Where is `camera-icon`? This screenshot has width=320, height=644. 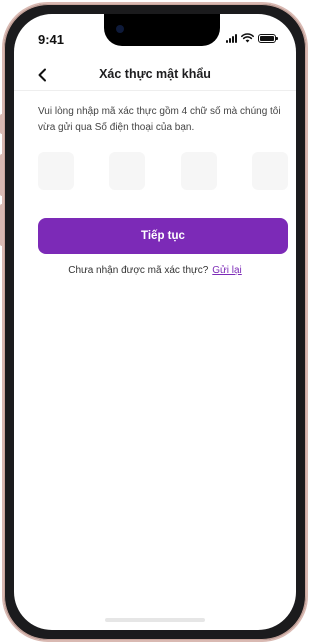
camera-icon is located at coordinates (120, 29).